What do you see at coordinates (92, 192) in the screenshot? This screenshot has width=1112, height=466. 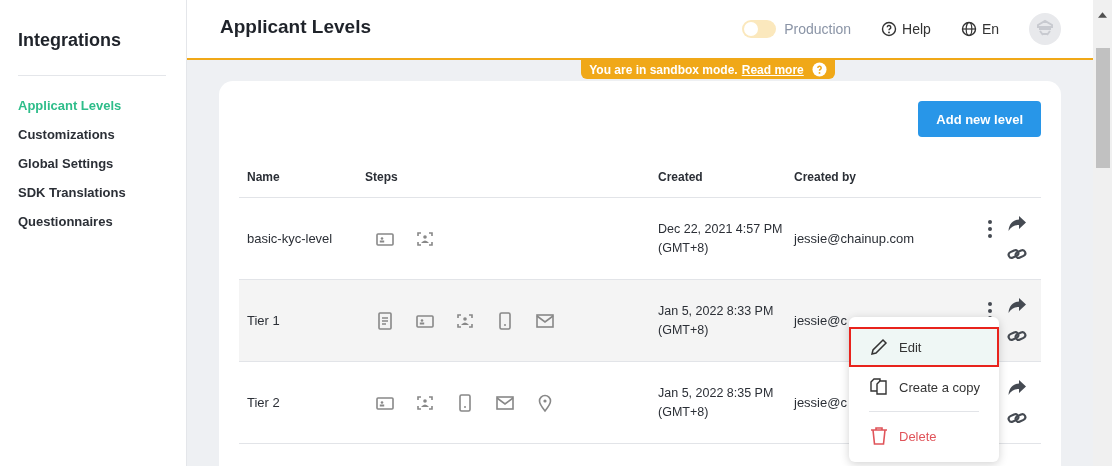 I see `sidebar-item: SDK Translations` at bounding box center [92, 192].